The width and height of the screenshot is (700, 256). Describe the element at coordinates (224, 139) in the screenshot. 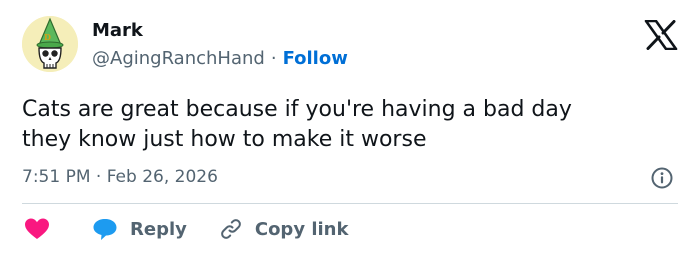

I see `tweet-text-line: they know just how to make it worse` at that location.